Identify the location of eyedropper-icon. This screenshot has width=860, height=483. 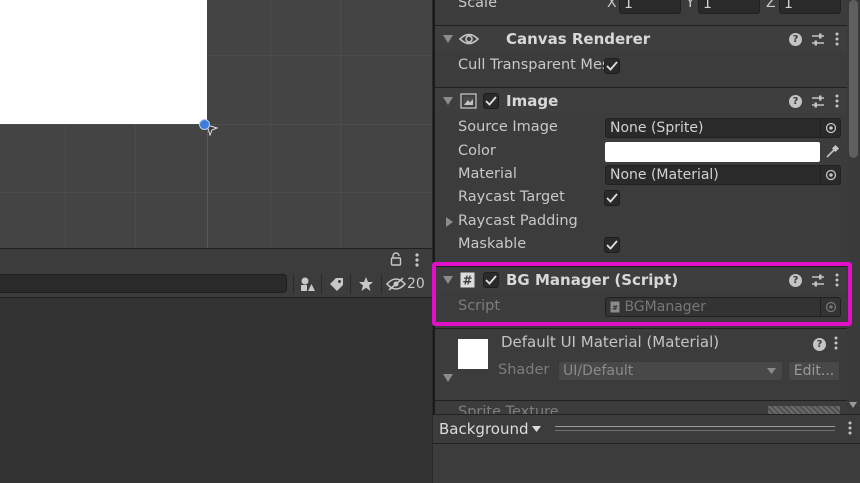
(832, 151).